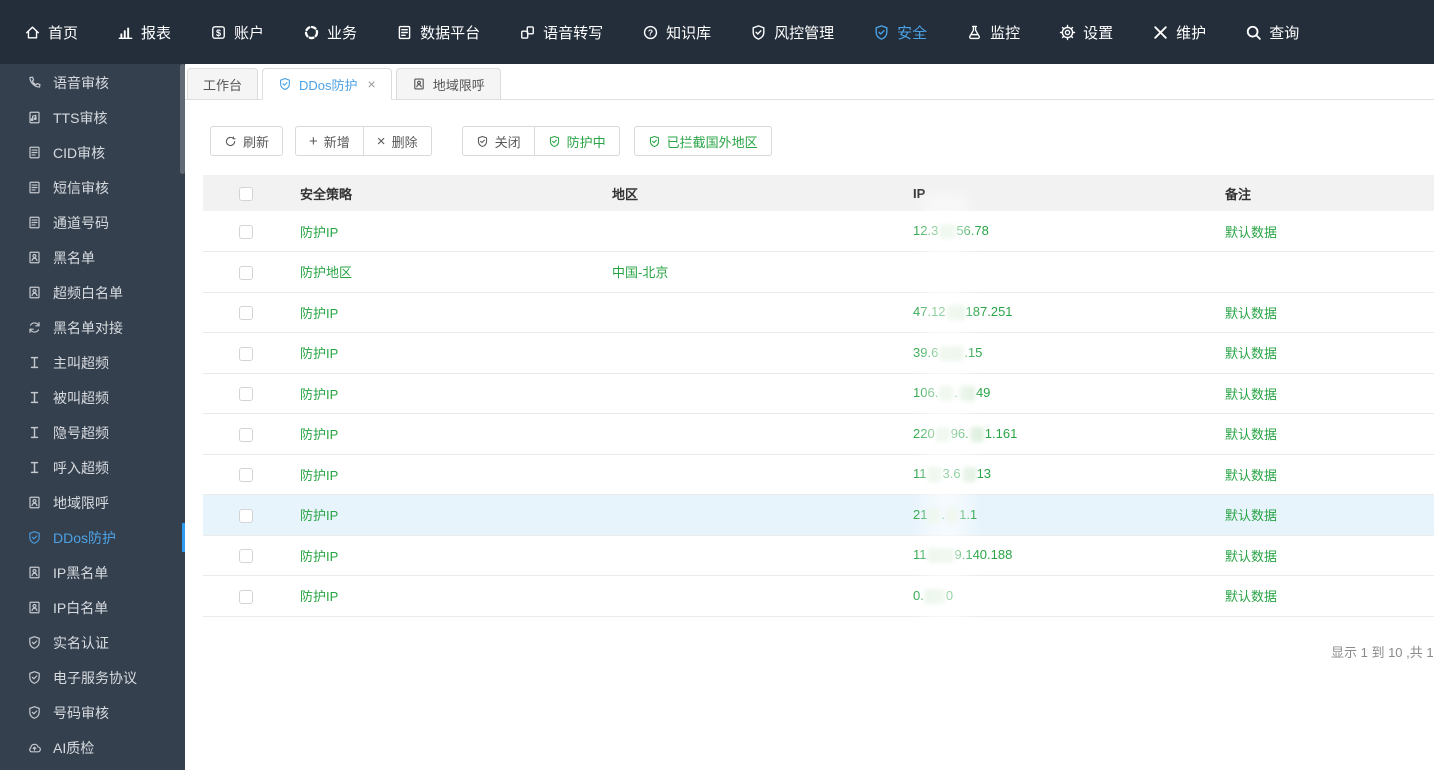 This screenshot has height=770, width=1434. I want to click on tab-ddos: DDos防护 ×, so click(327, 84).